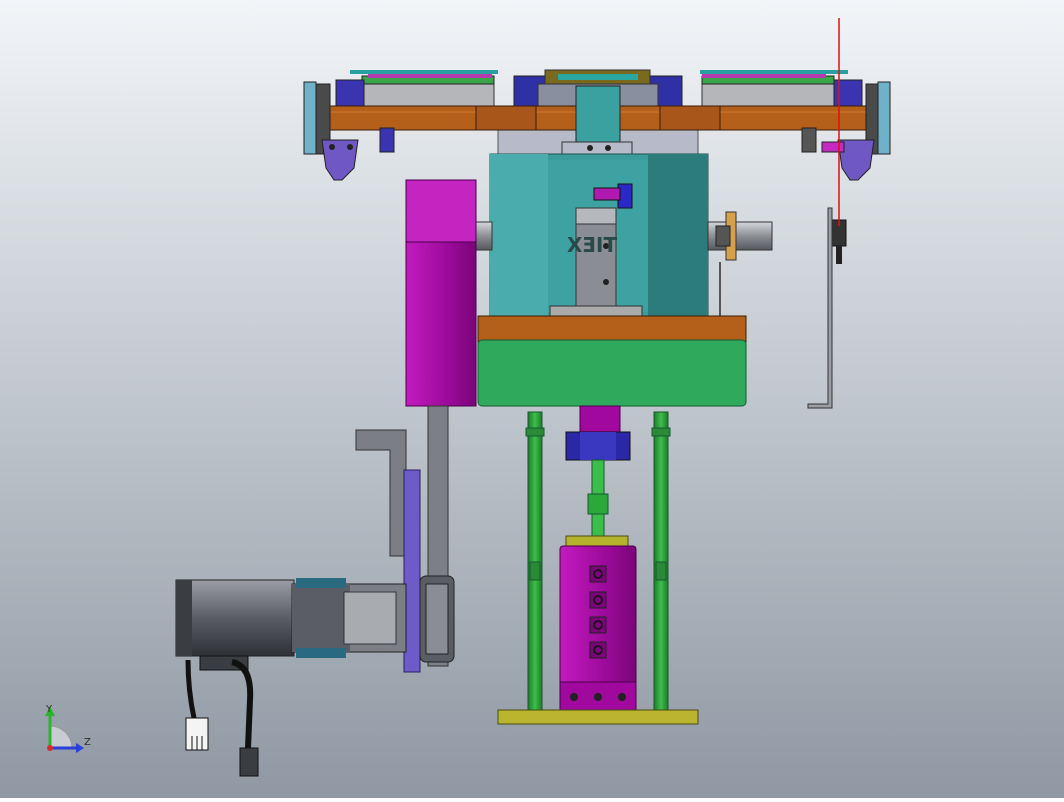 This screenshot has height=802, width=1064. Describe the element at coordinates (49, 709) in the screenshot. I see `y-axis-label: Y` at that location.